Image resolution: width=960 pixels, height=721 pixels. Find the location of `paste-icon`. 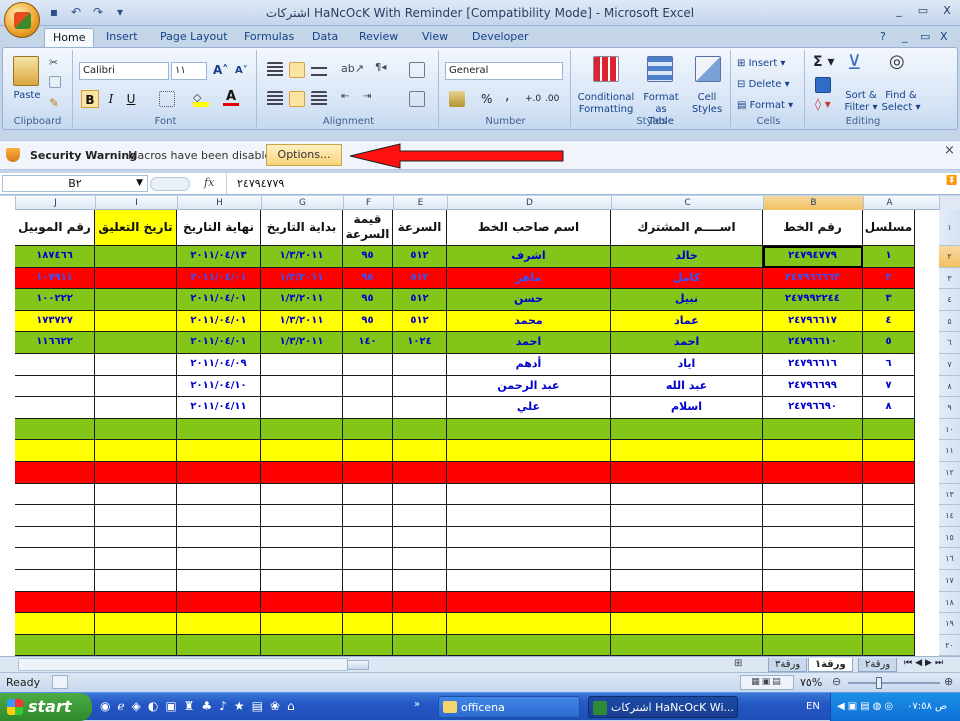

paste-icon is located at coordinates (26, 71).